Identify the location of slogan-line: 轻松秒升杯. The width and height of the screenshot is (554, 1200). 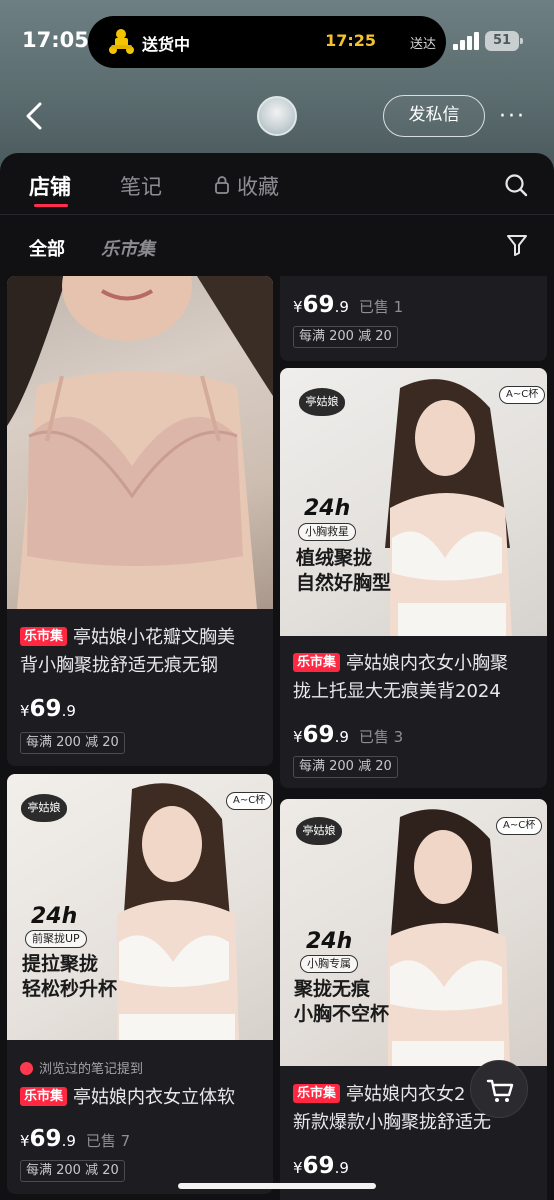
(70, 989).